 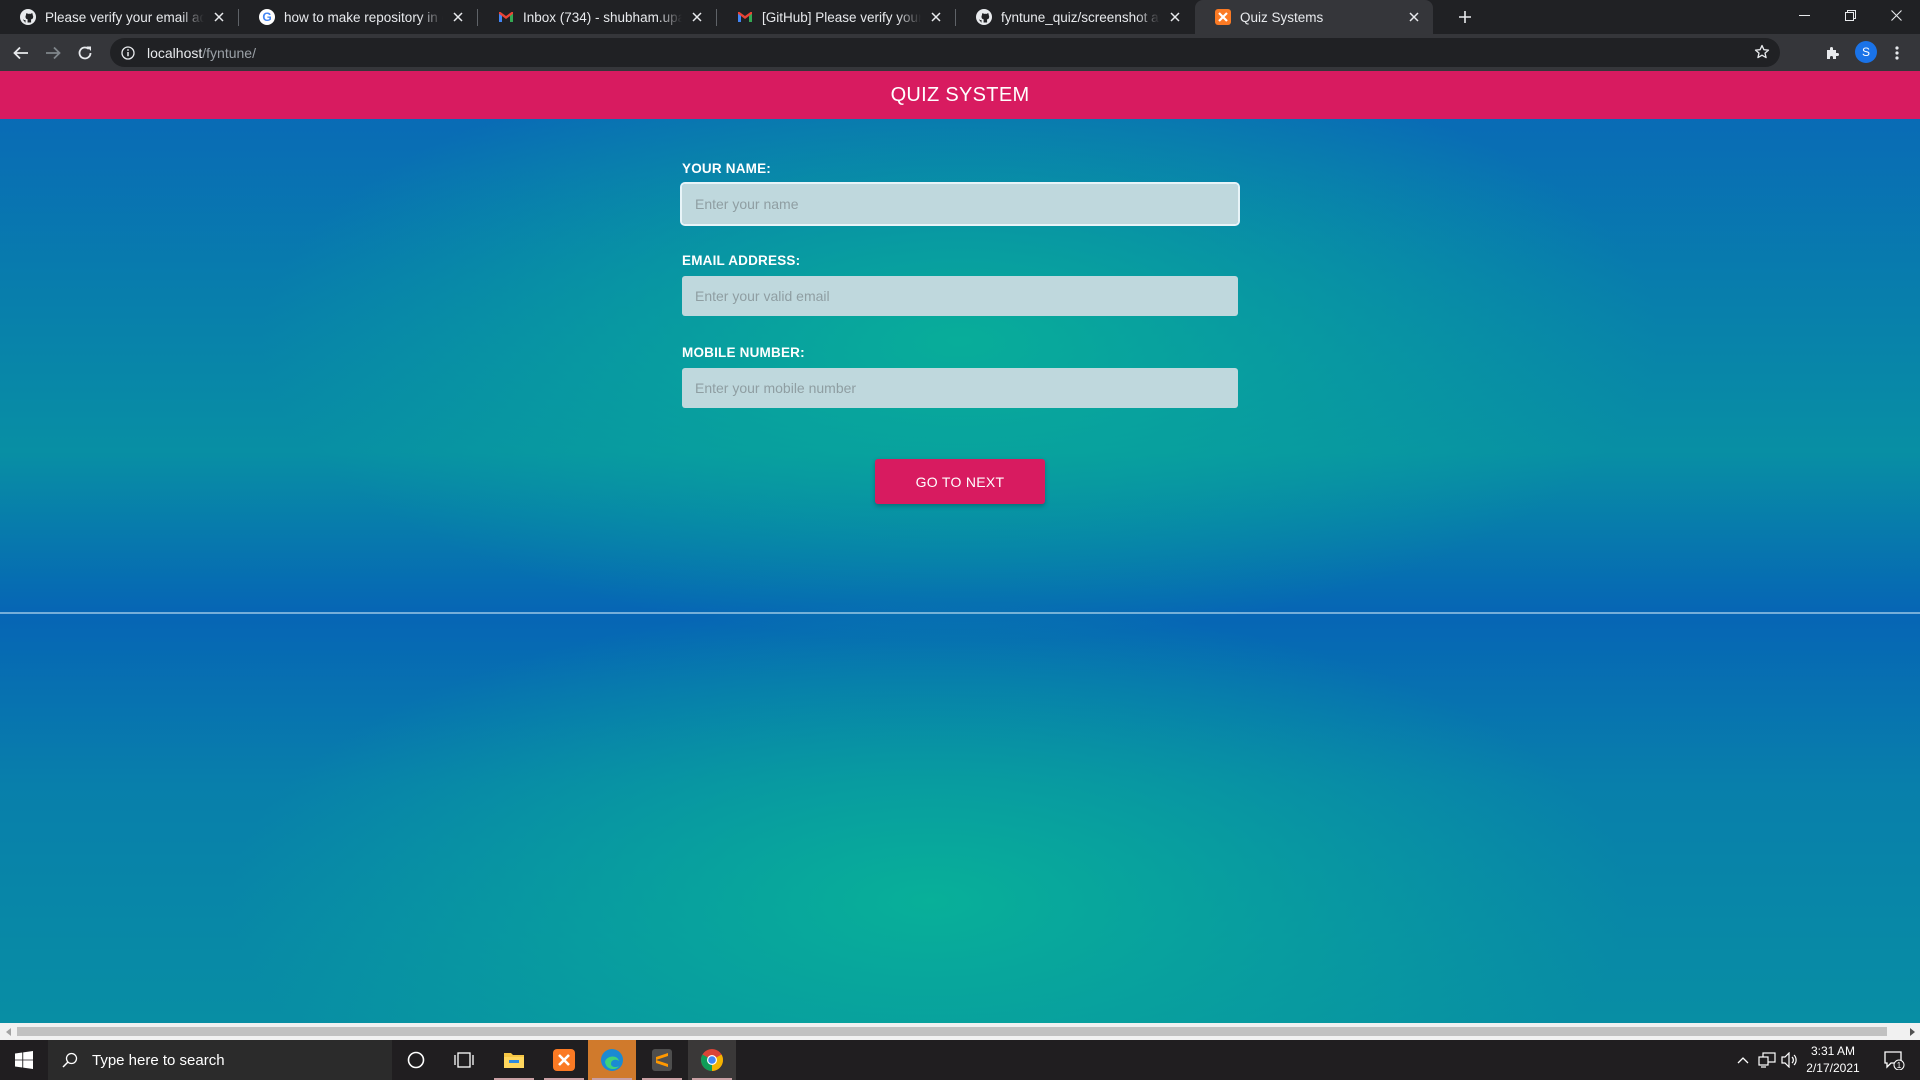 I want to click on windows-logo-icon, so click(x=24, y=1060).